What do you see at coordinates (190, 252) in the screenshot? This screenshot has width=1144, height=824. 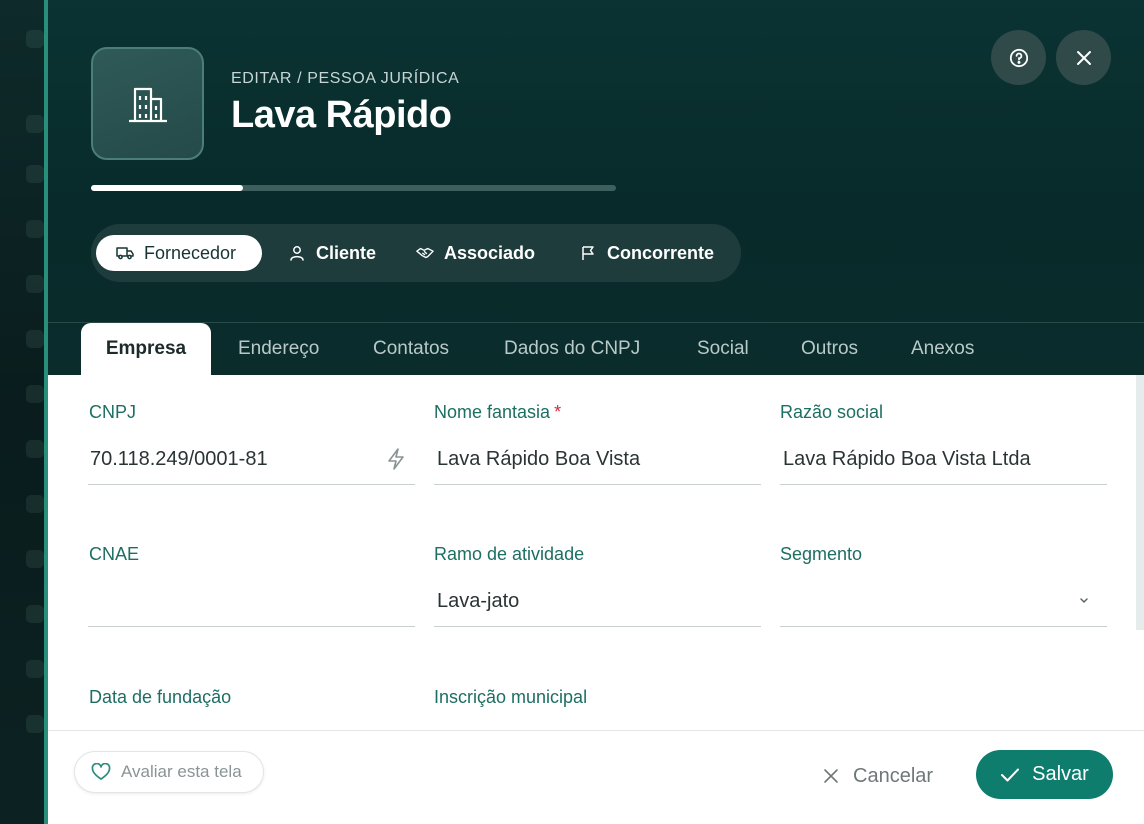 I see `role-label: Fornecedor` at bounding box center [190, 252].